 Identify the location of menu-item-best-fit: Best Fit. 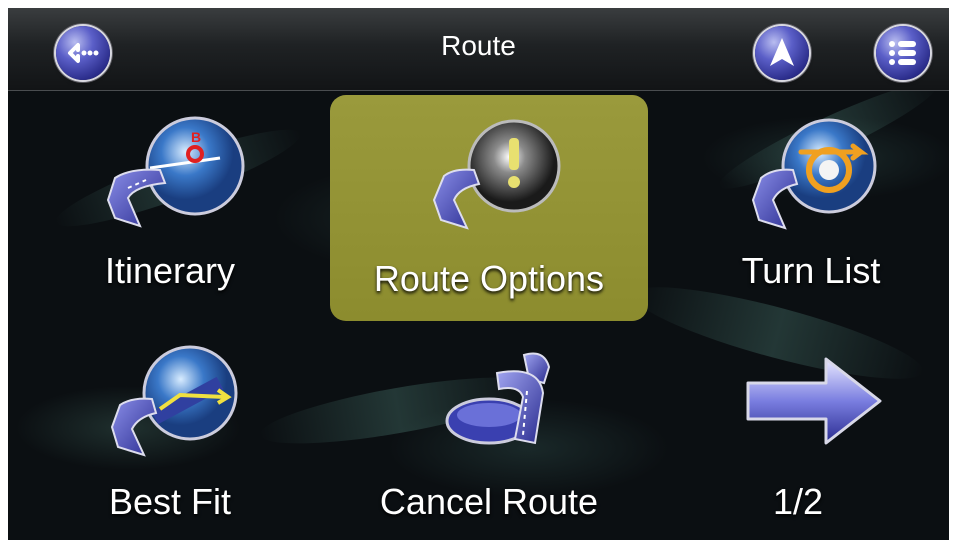
(170, 438).